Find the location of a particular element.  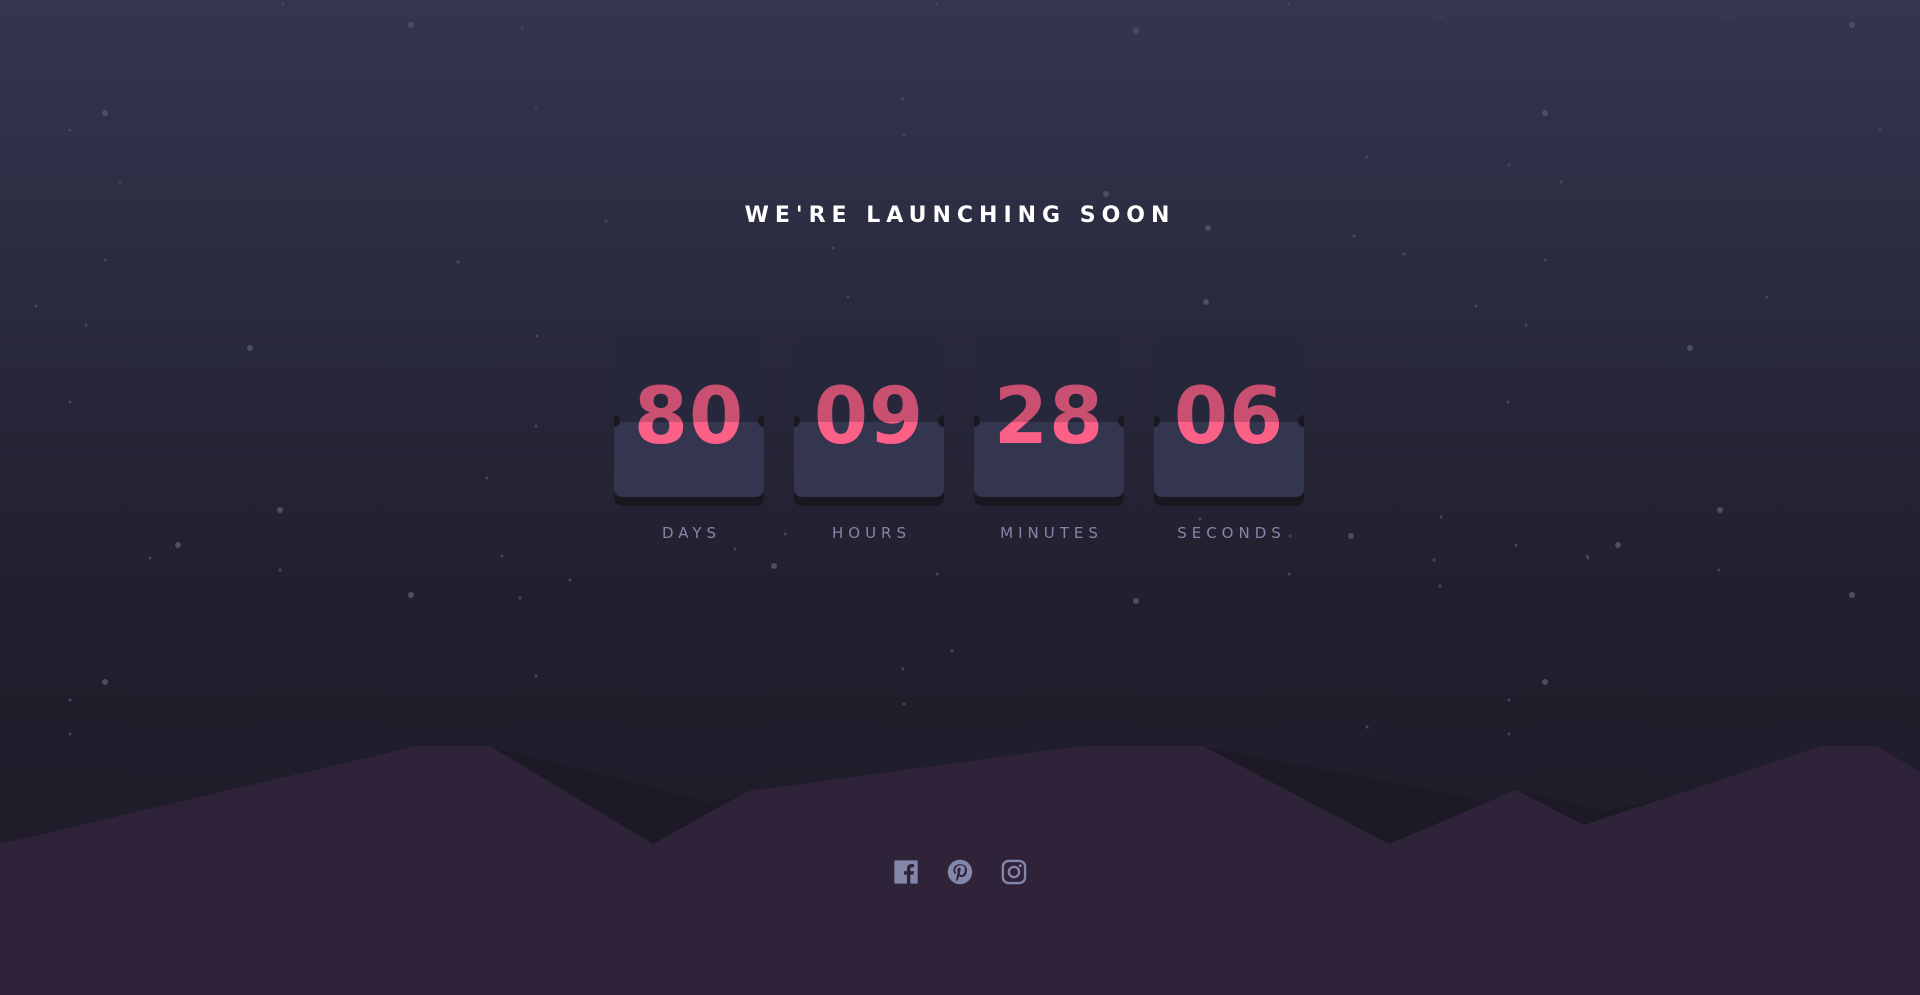

facebook-icon is located at coordinates (906, 872).